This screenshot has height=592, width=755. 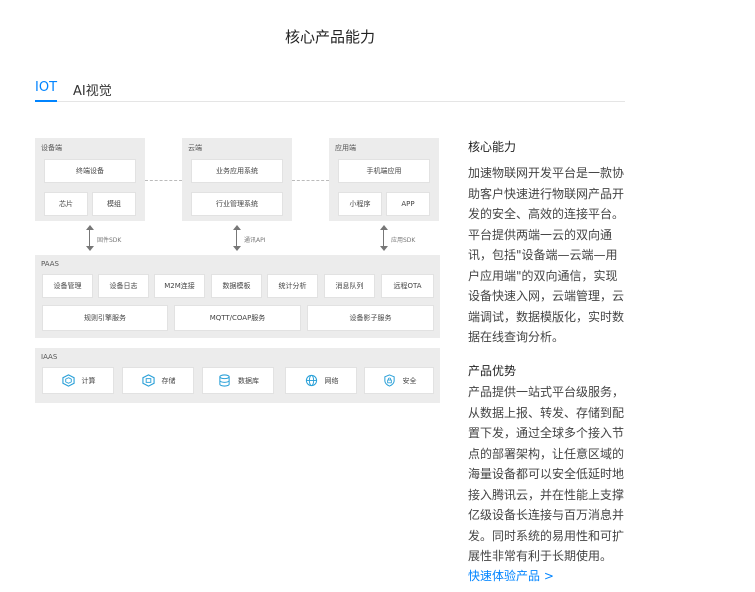 I want to click on device-panel-label: 设备端, so click(x=51, y=148).